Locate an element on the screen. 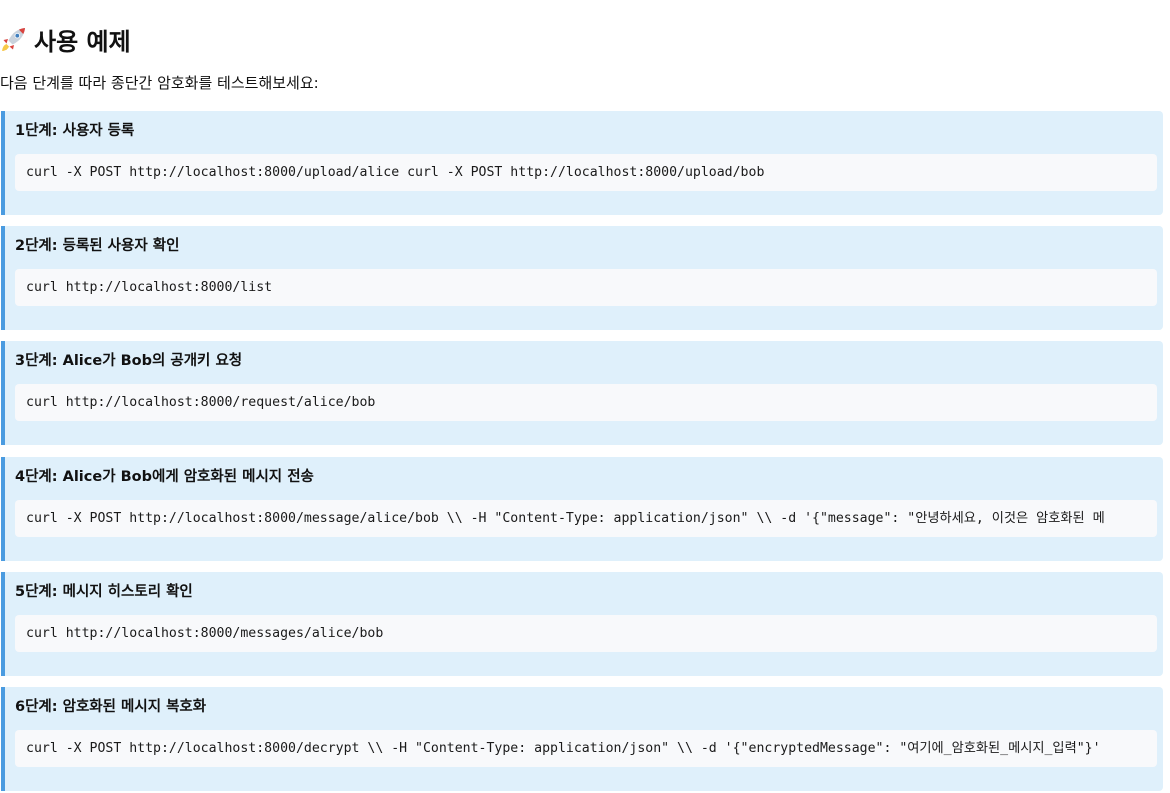 The height and width of the screenshot is (793, 1170). page-title: 사용 예제 is located at coordinates (65, 39).